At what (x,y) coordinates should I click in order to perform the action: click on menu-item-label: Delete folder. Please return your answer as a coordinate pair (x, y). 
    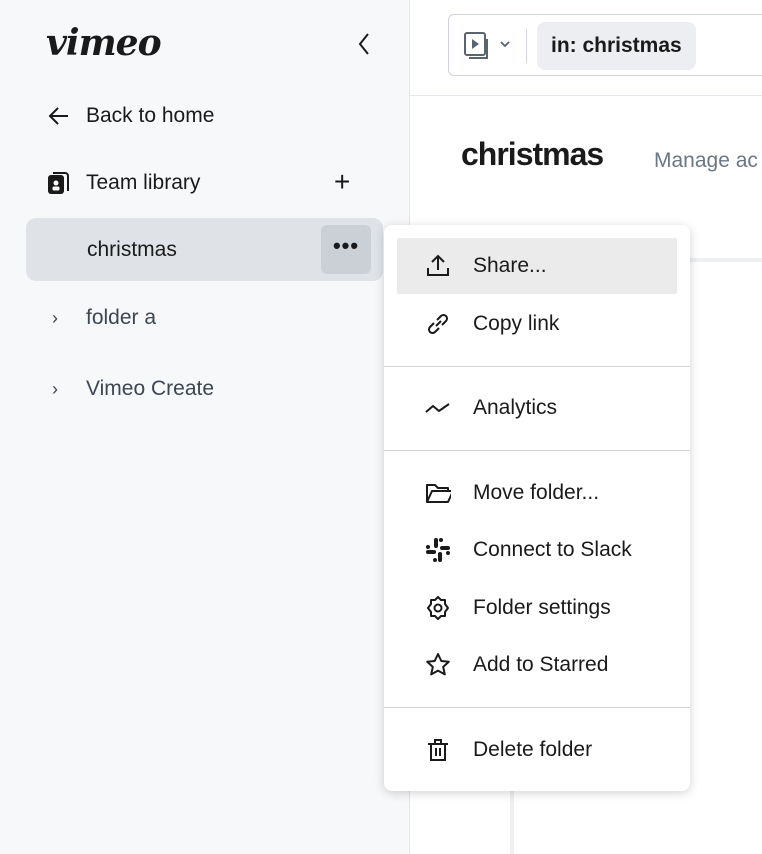
    Looking at the image, I should click on (533, 749).